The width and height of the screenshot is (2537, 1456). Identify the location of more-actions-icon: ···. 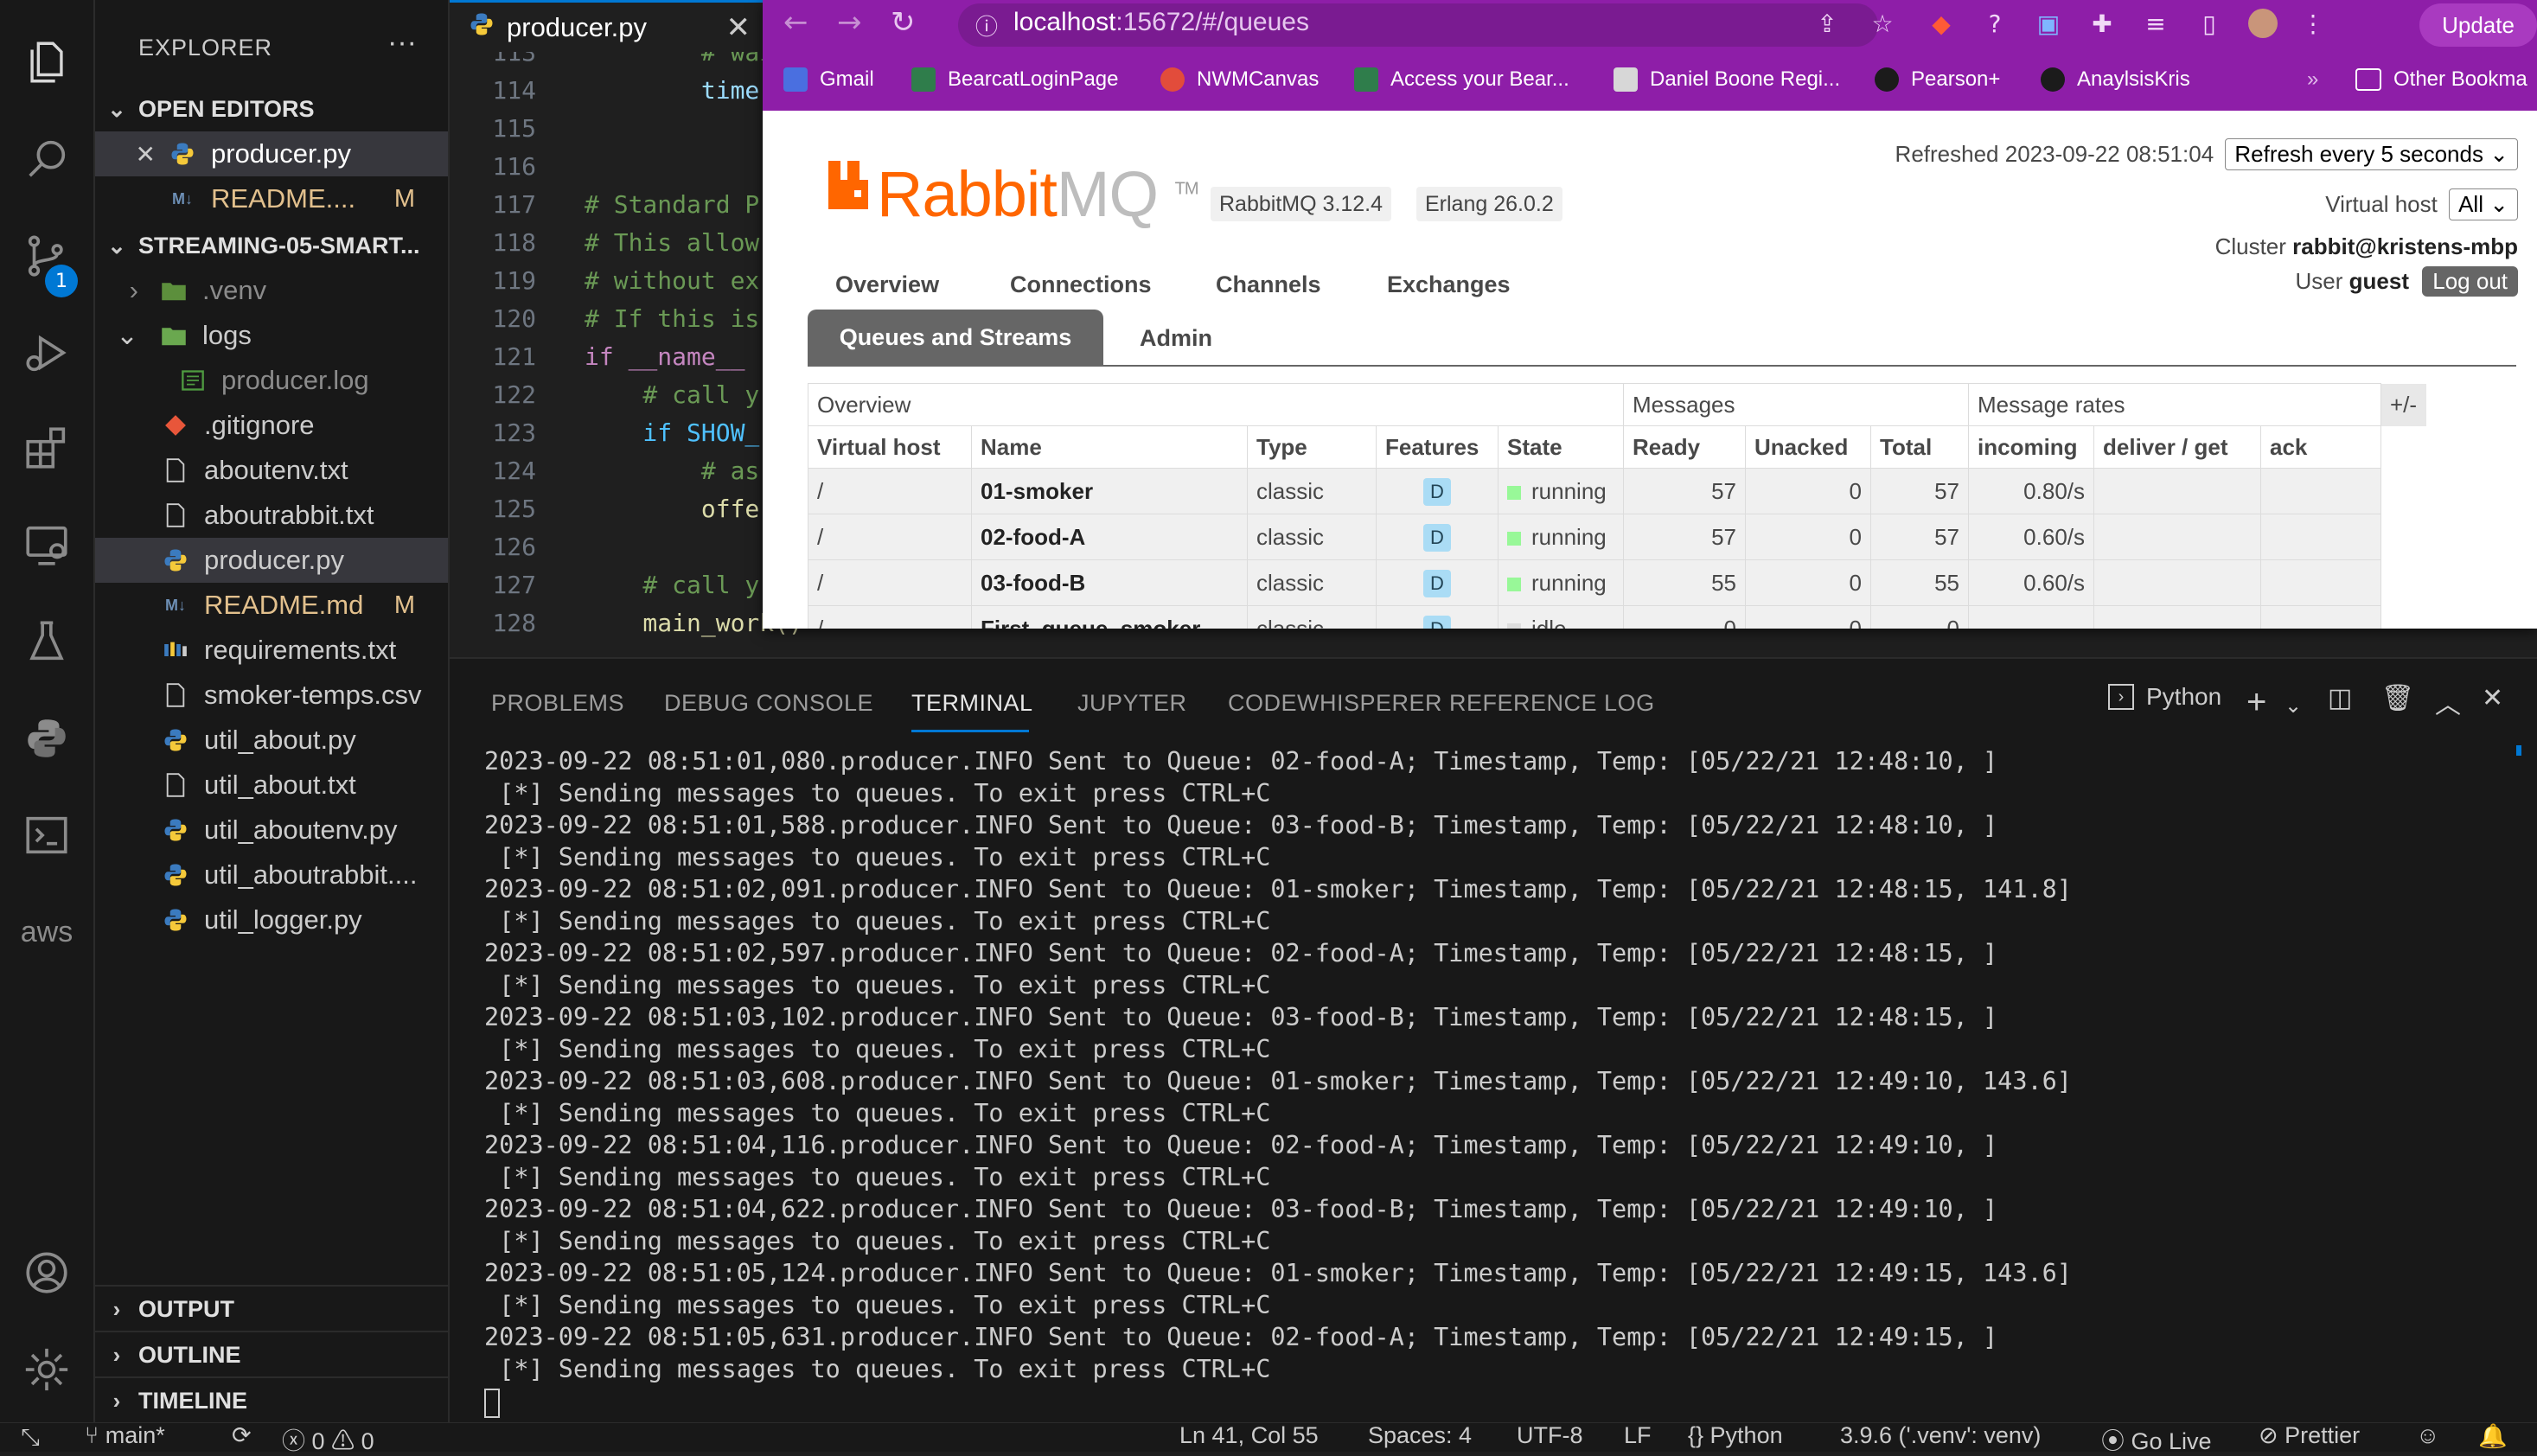
(402, 43).